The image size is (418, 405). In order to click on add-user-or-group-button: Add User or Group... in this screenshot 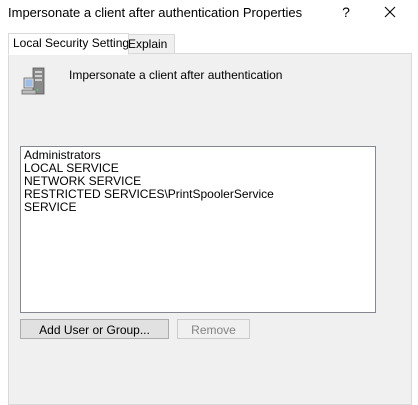, I will do `click(94, 329)`.